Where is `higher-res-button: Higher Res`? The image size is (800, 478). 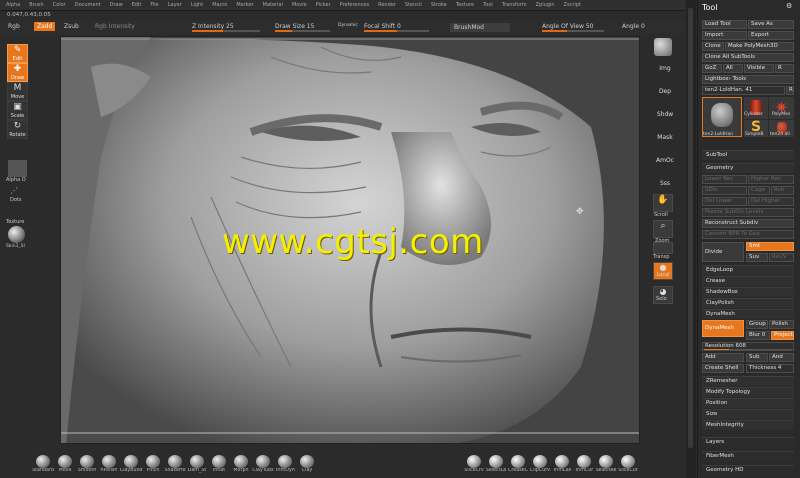 higher-res-button: Higher Res is located at coordinates (771, 179).